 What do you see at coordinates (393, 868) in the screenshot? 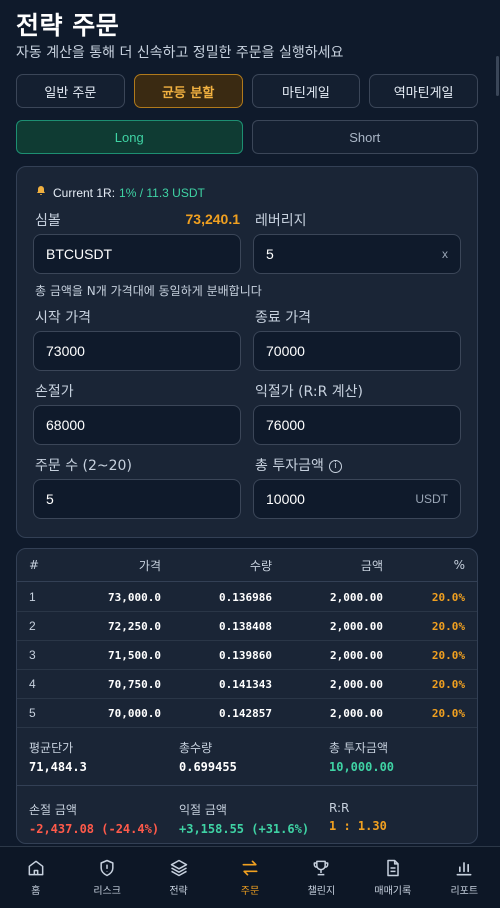
I see `document-icon` at bounding box center [393, 868].